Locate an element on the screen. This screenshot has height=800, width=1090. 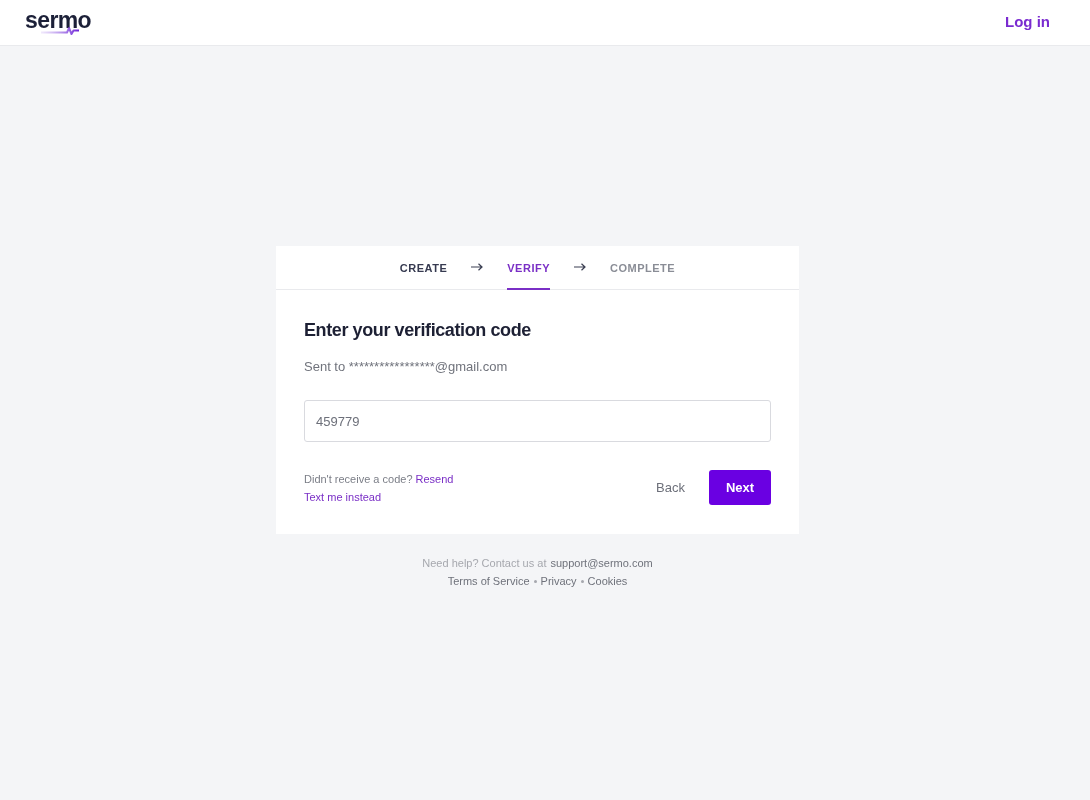
step-label: CREATE is located at coordinates (423, 268).